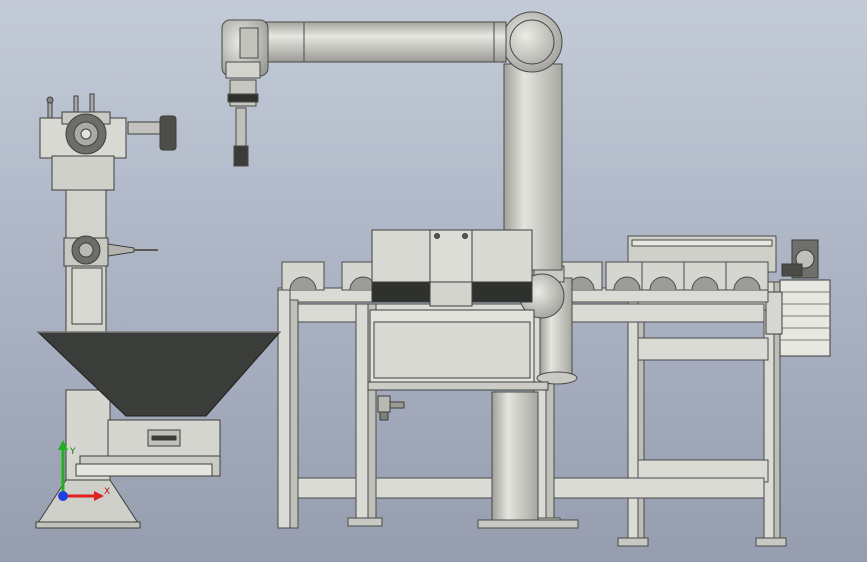  What do you see at coordinates (72, 452) in the screenshot?
I see `triad-y-label: Y` at bounding box center [72, 452].